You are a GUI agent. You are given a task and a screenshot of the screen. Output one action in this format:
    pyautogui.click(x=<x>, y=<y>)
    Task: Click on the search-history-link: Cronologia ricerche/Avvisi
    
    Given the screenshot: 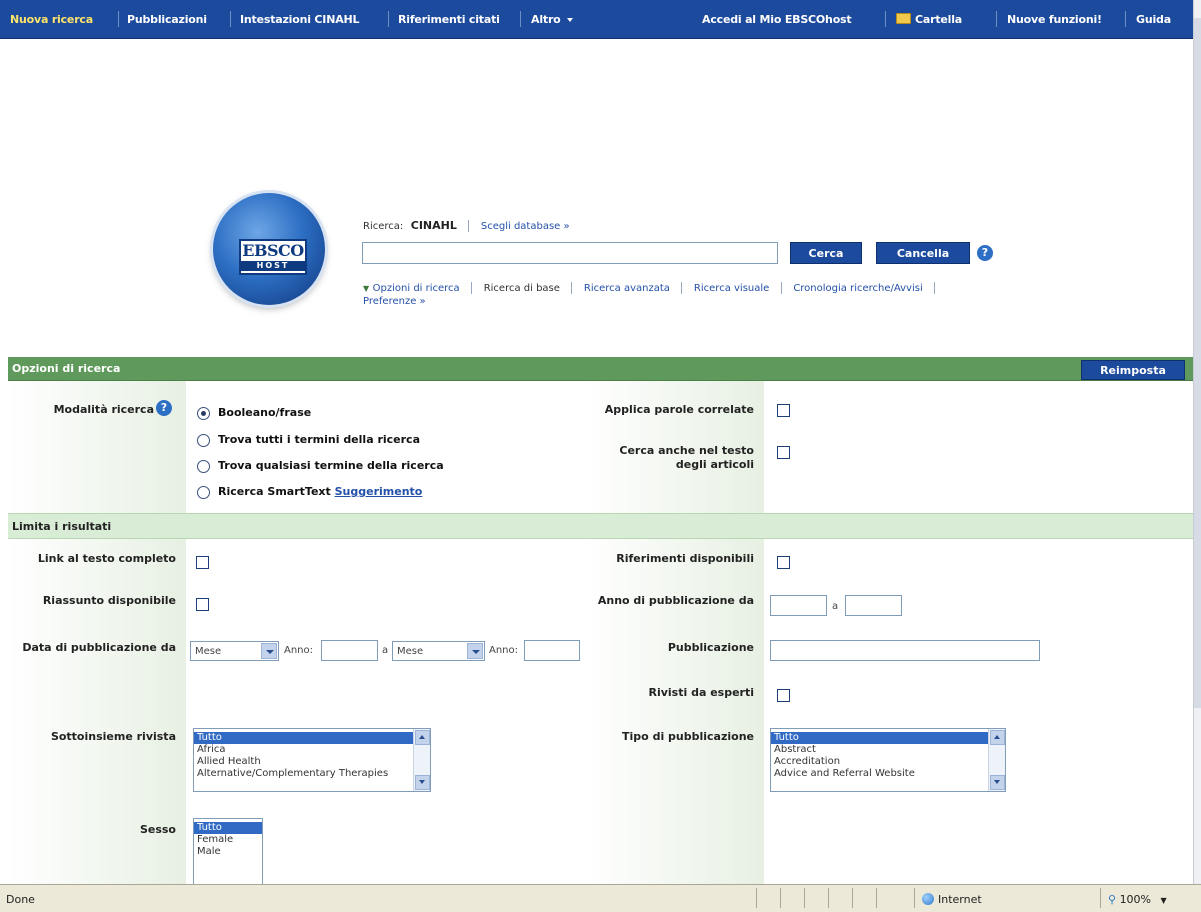 What is the action you would take?
    pyautogui.click(x=857, y=288)
    